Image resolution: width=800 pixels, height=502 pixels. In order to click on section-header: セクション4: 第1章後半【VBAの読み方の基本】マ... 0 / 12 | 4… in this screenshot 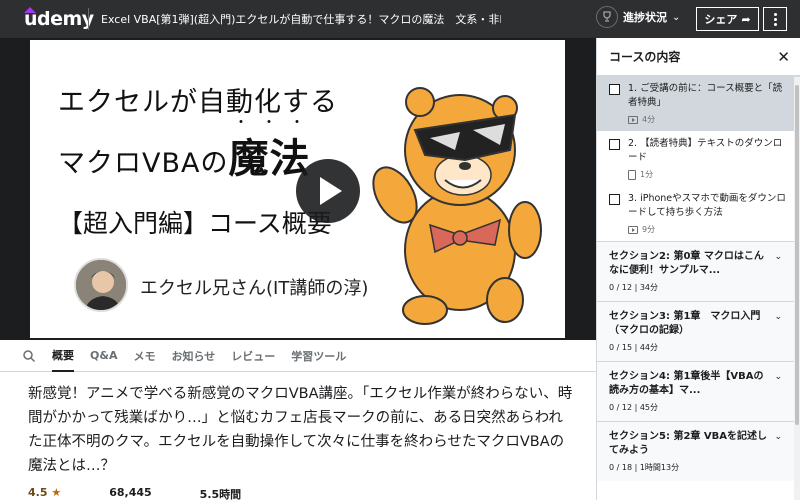, I will do `click(698, 391)`.